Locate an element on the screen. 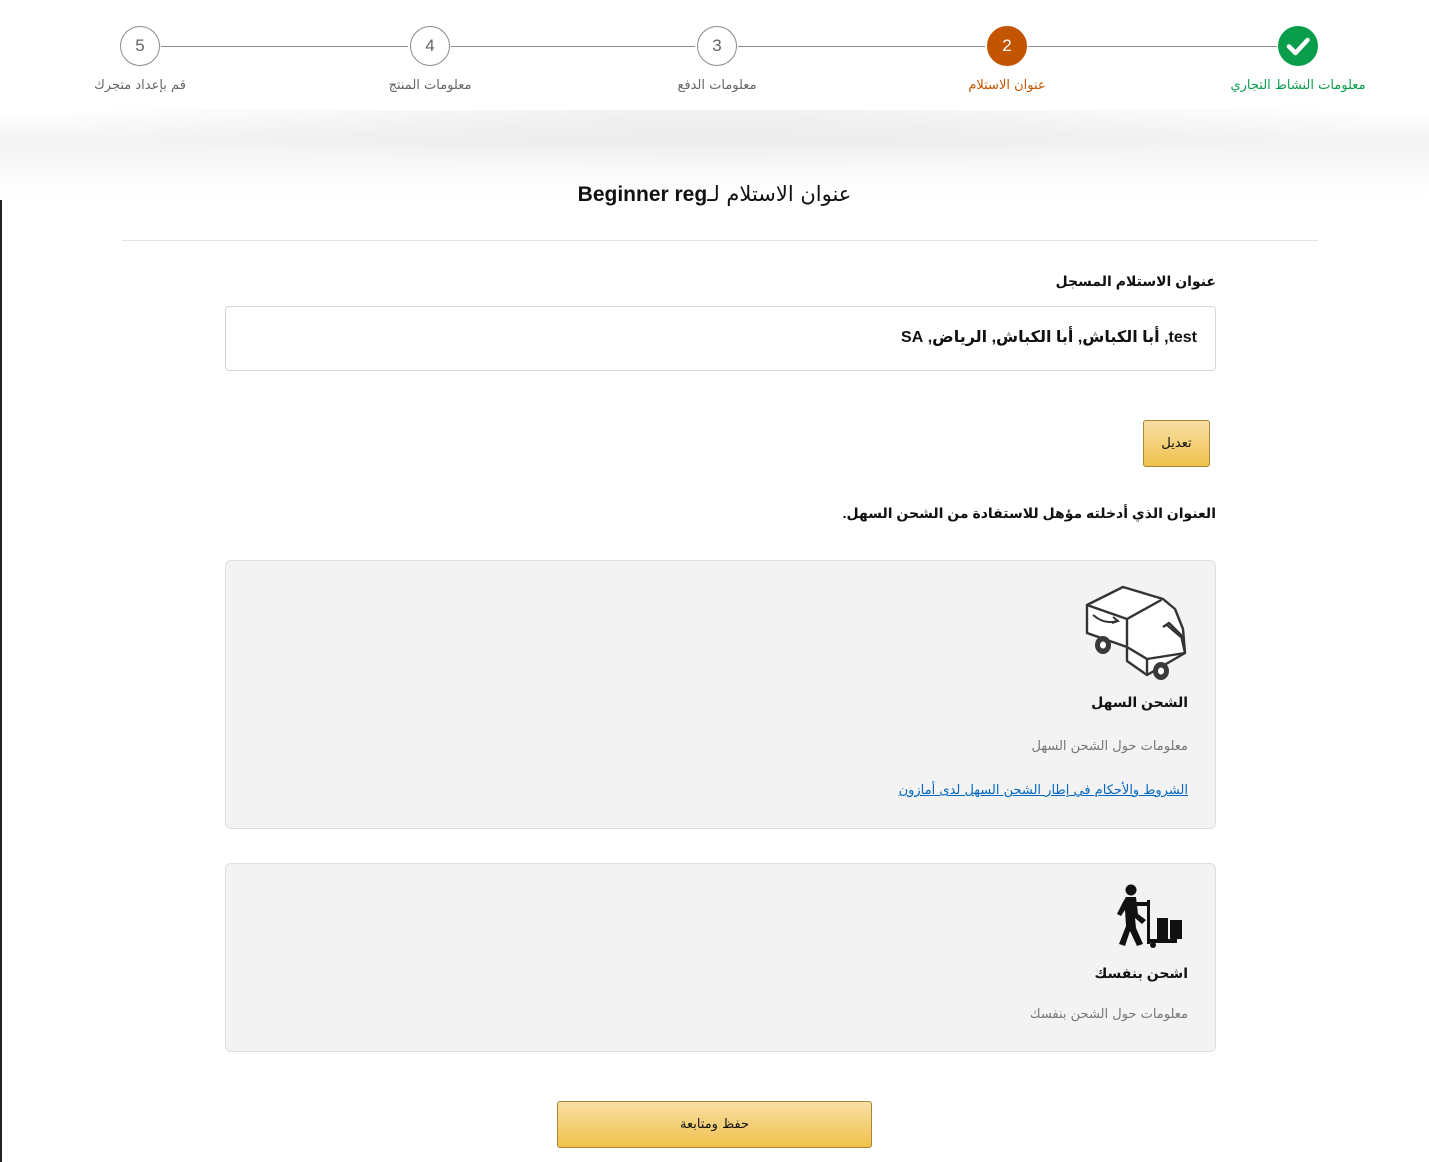 The height and width of the screenshot is (1162, 1429). easy-ship-description: معلومات حول الشحن السهل is located at coordinates (1109, 746).